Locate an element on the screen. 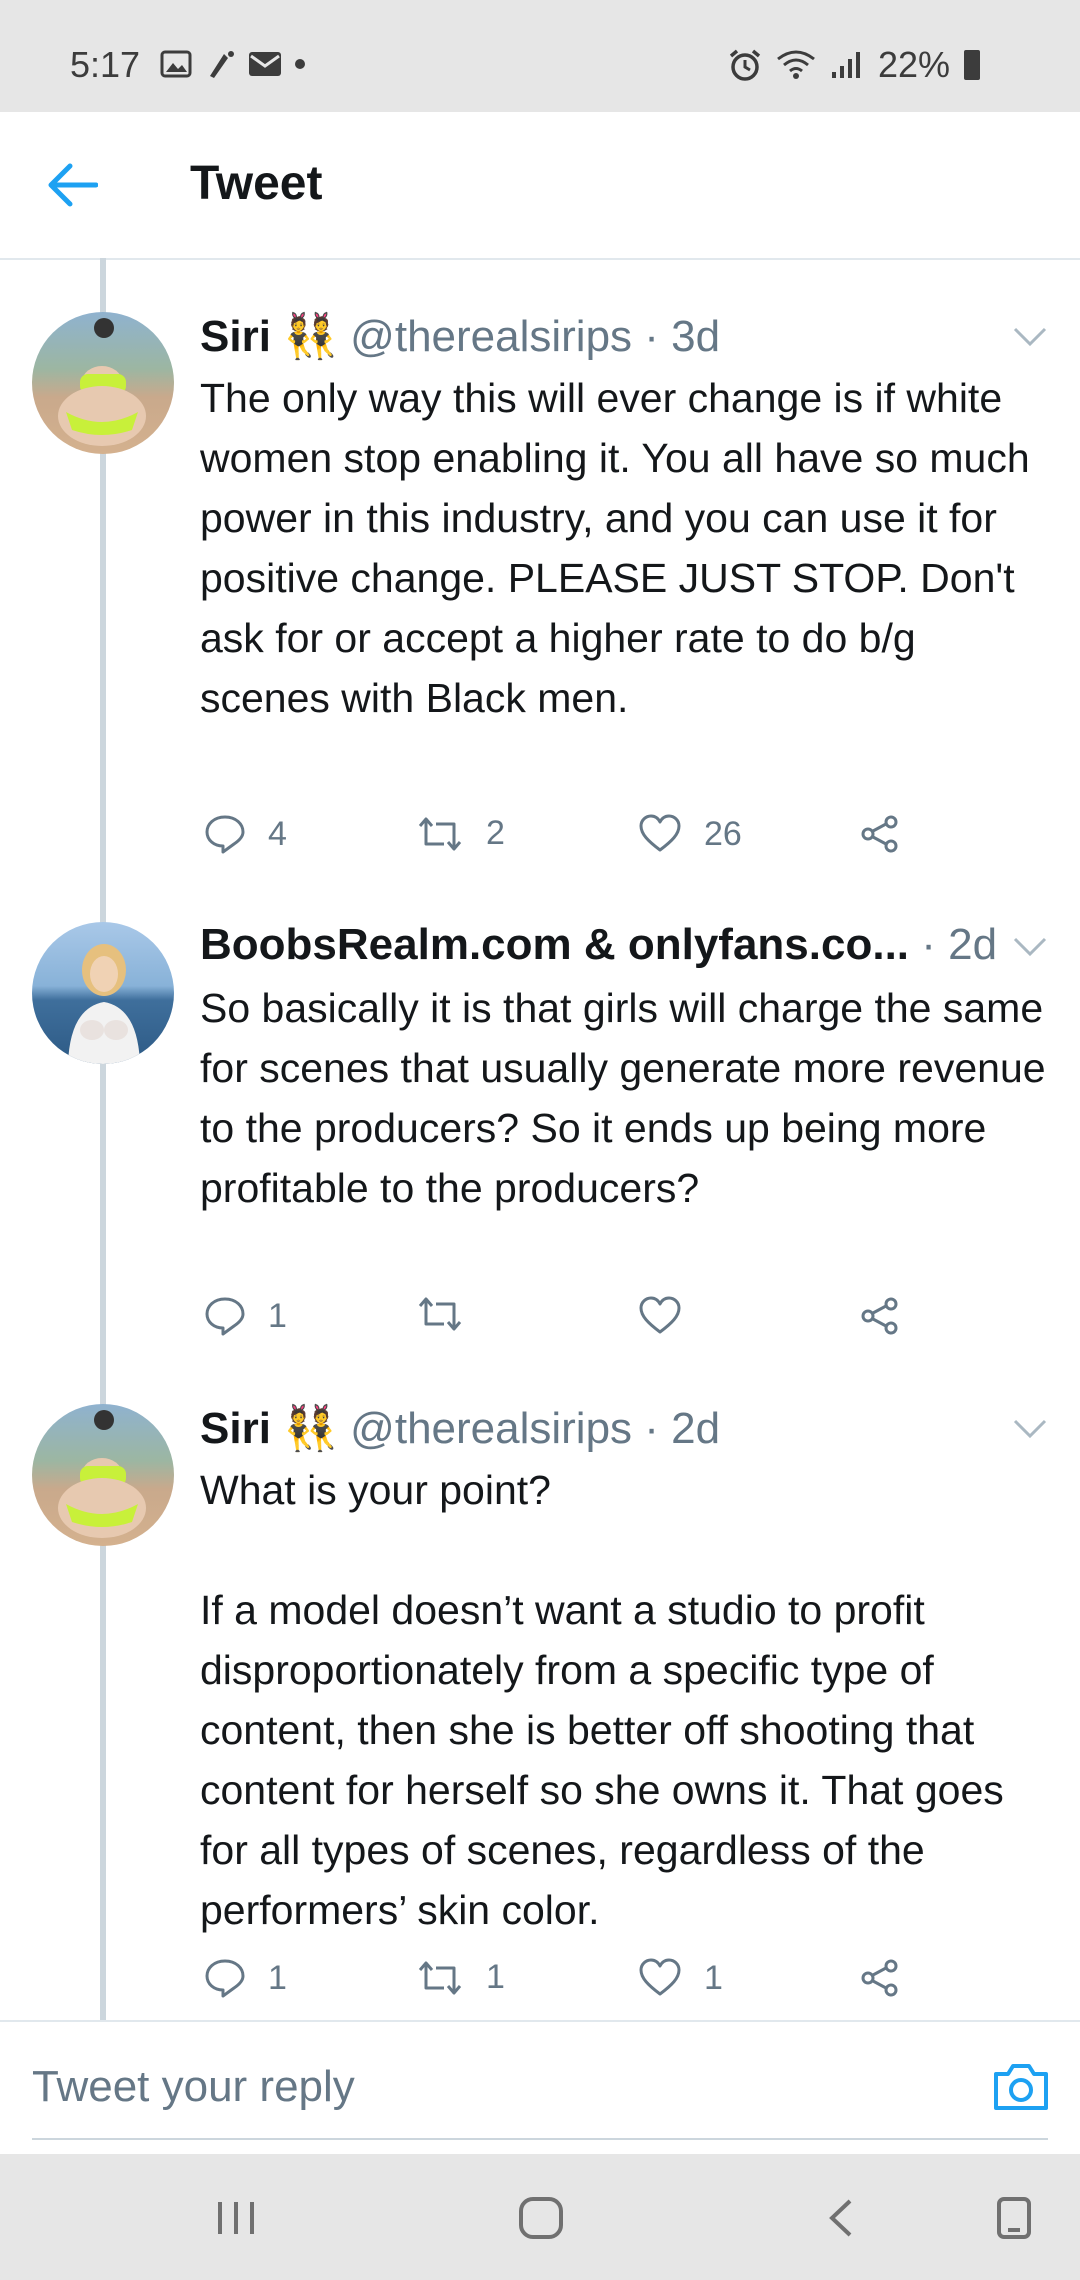 This screenshot has width=1080, height=2280. missed-call-icon is located at coordinates (222, 64).